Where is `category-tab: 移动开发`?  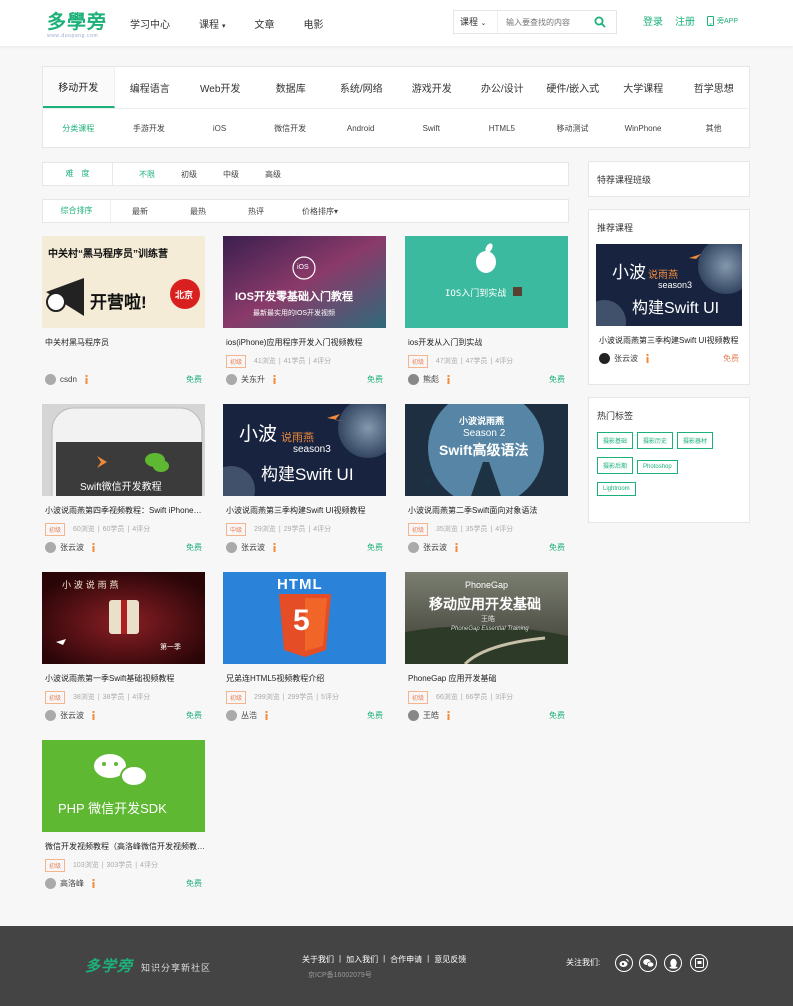
category-tab: 移动开发 is located at coordinates (79, 87).